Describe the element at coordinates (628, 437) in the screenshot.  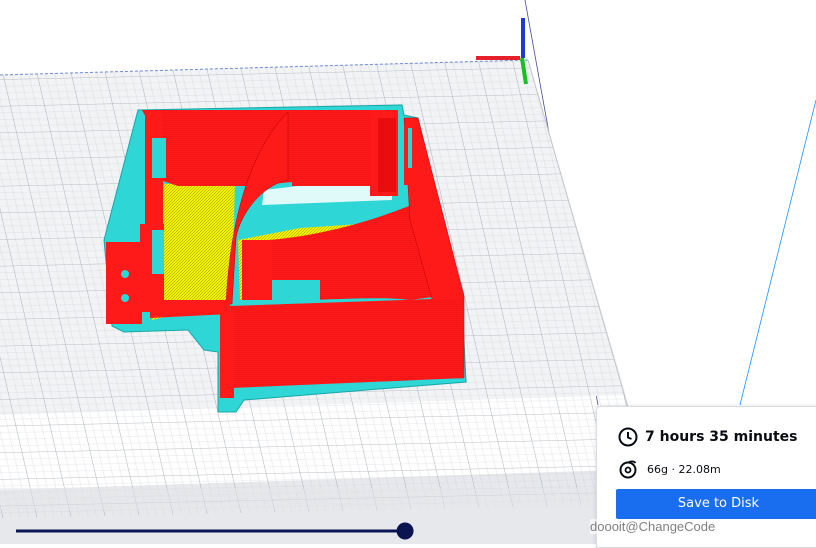
I see `clock-icon` at that location.